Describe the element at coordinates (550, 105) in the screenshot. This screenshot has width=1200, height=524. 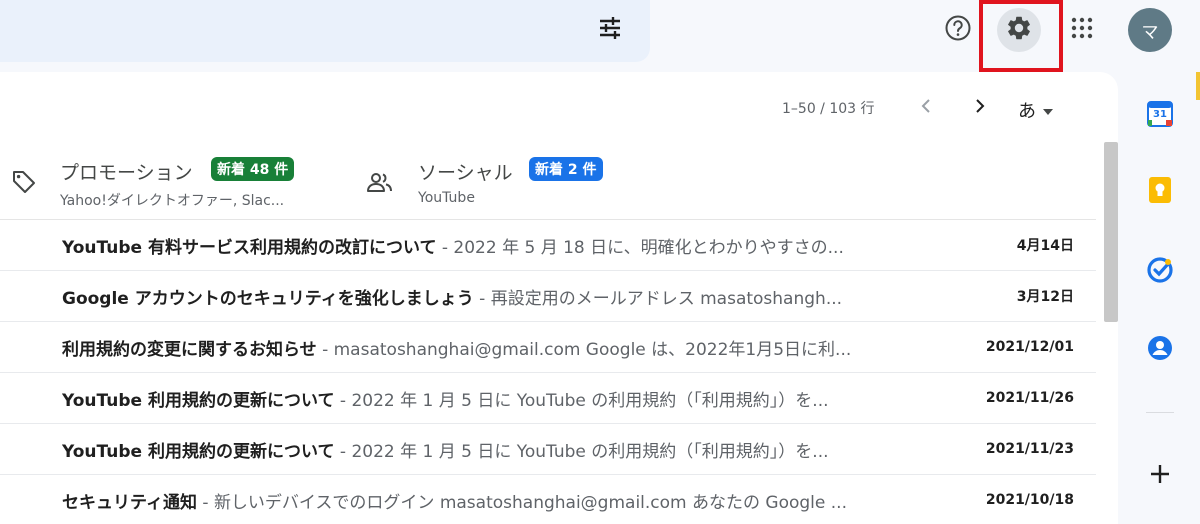
I see `list-toolbar: 1–50 / 103 行 あ` at that location.